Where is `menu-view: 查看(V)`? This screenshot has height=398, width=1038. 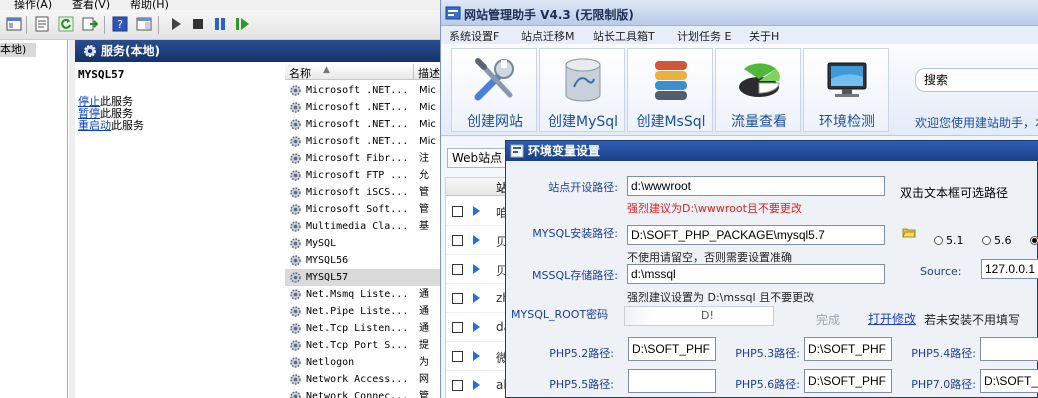 menu-view: 查看(V) is located at coordinates (91, 5).